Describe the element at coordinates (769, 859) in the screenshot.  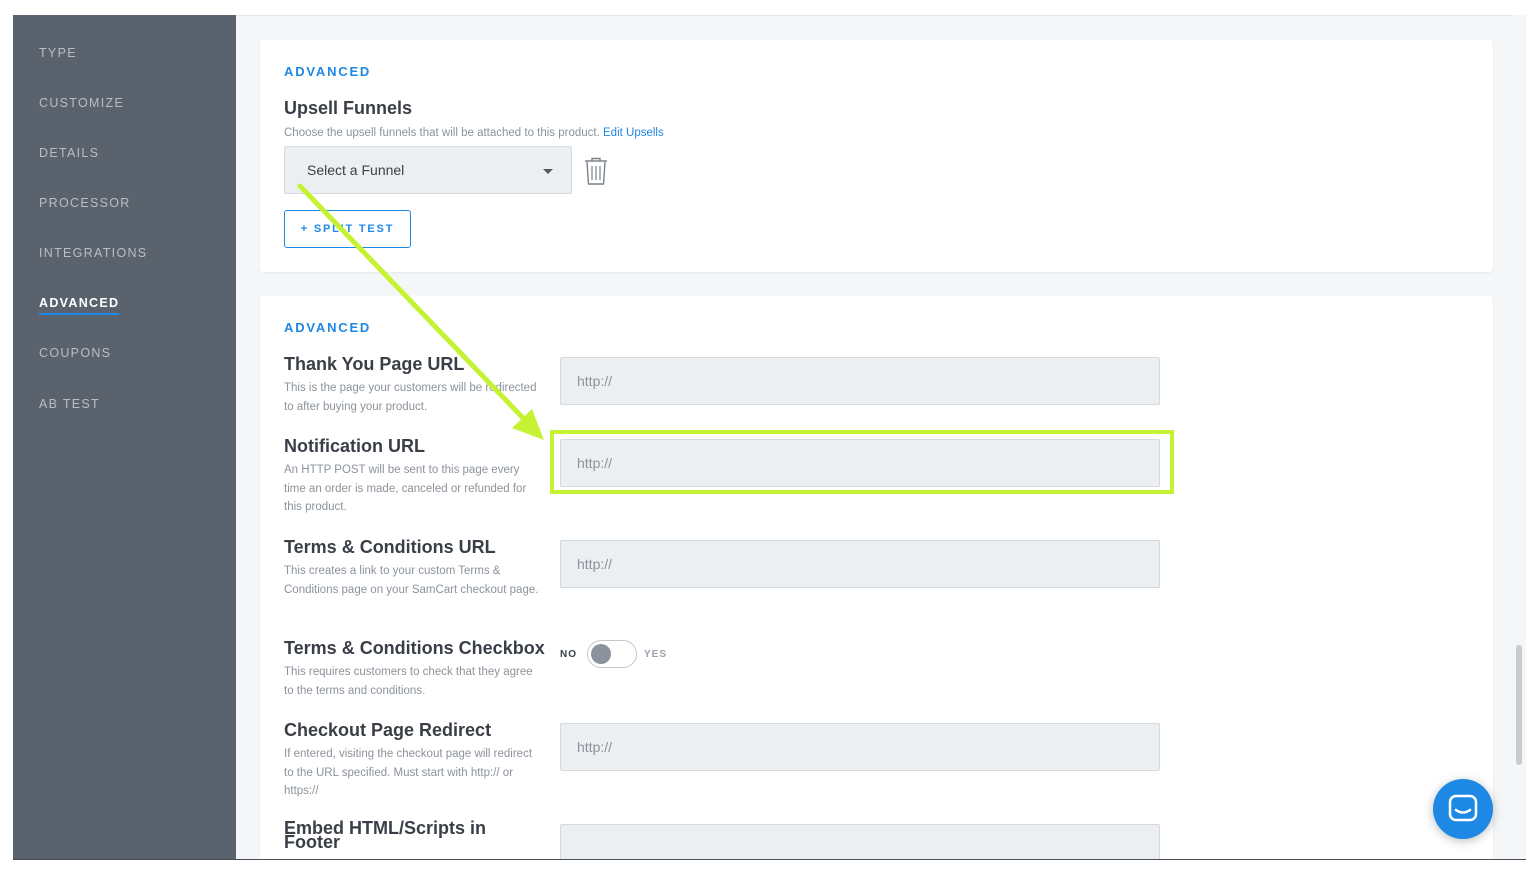
I see `bottom-divider` at that location.